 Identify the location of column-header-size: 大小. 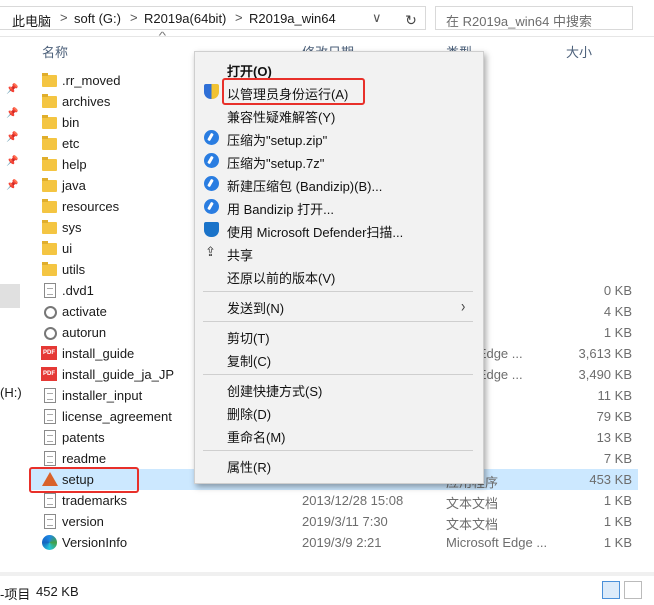
(579, 51).